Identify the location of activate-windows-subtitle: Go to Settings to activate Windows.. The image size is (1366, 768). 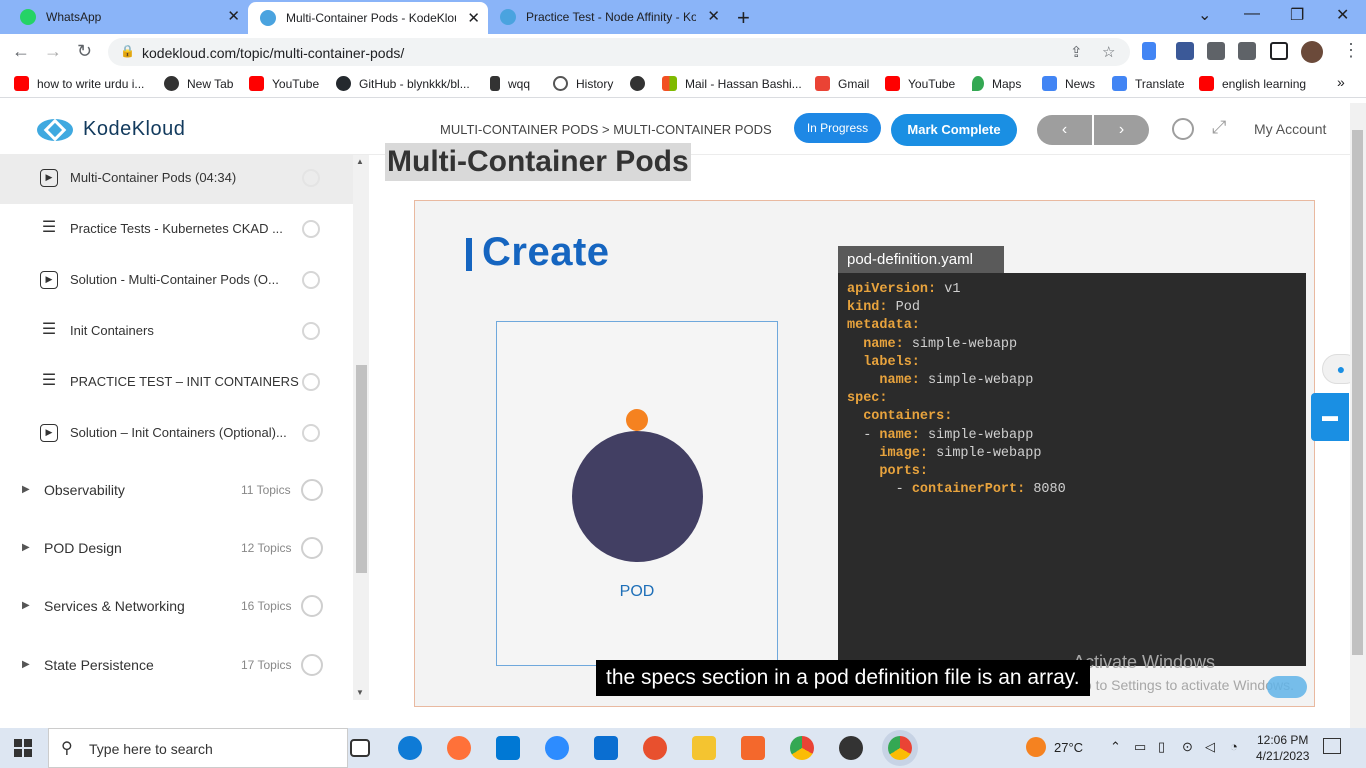
(1183, 685).